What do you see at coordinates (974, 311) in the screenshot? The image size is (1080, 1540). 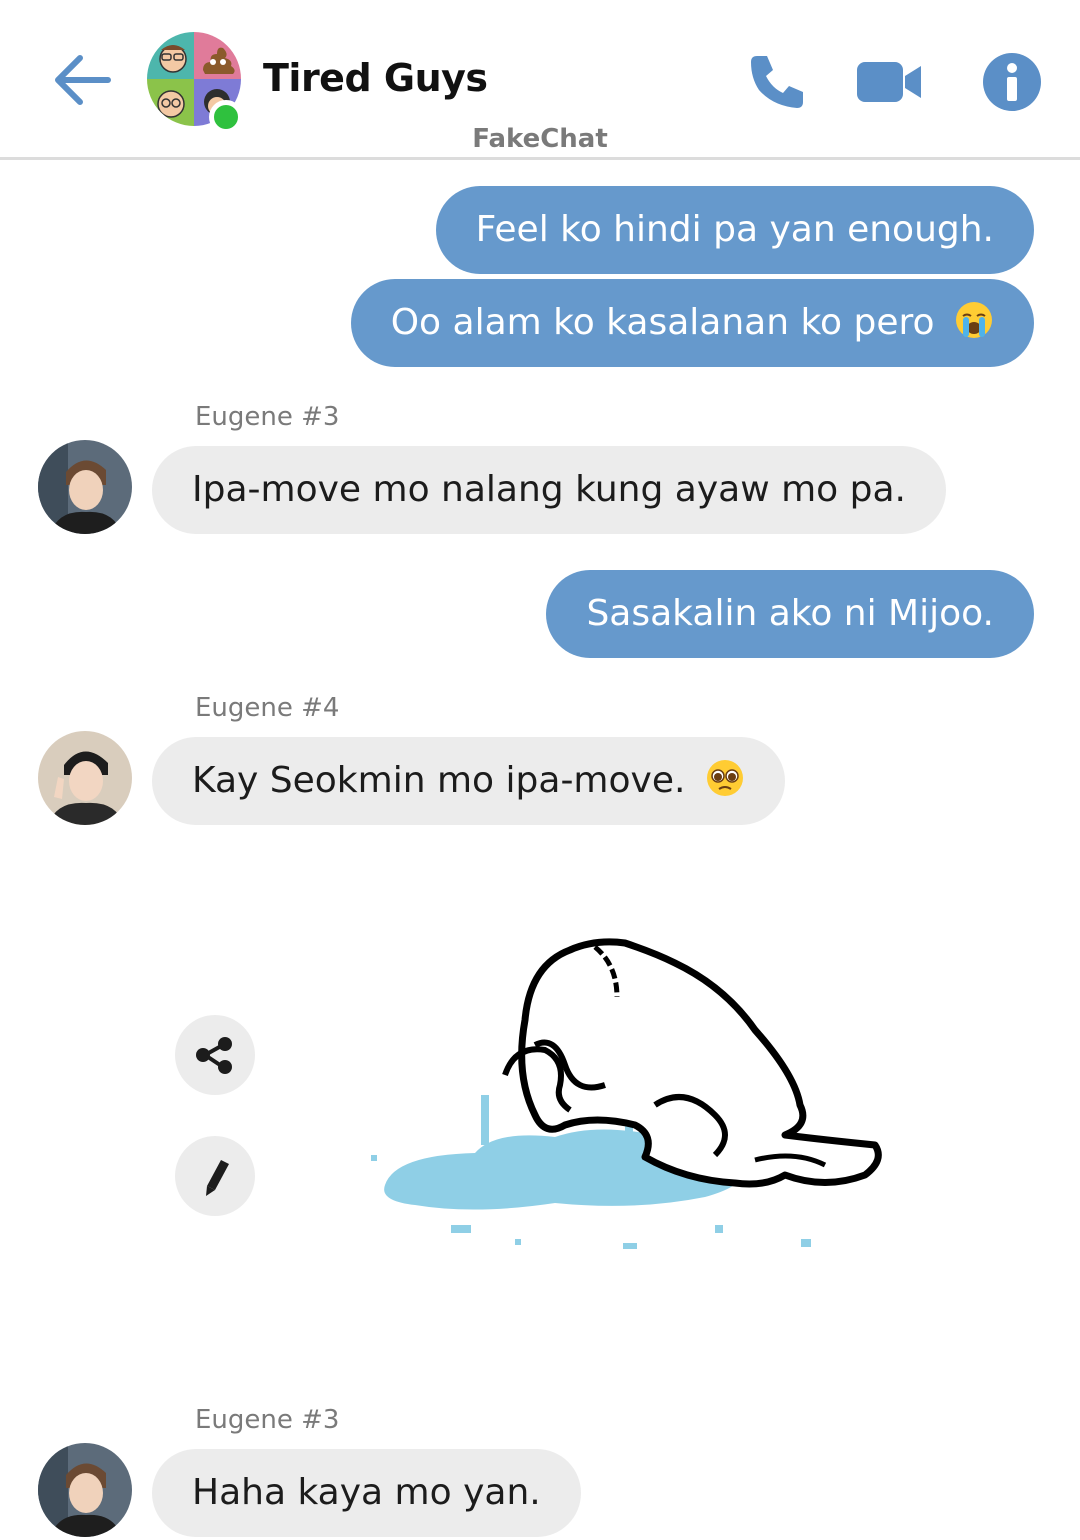 I see `loudly-crying-face-emoji` at bounding box center [974, 311].